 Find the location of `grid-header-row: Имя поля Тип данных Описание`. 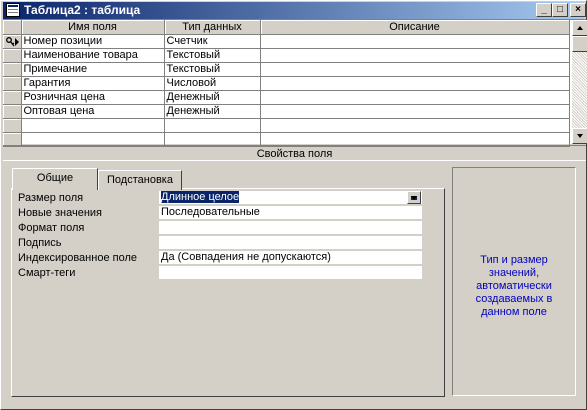

grid-header-row: Имя поля Тип данных Описание is located at coordinates (286, 27).